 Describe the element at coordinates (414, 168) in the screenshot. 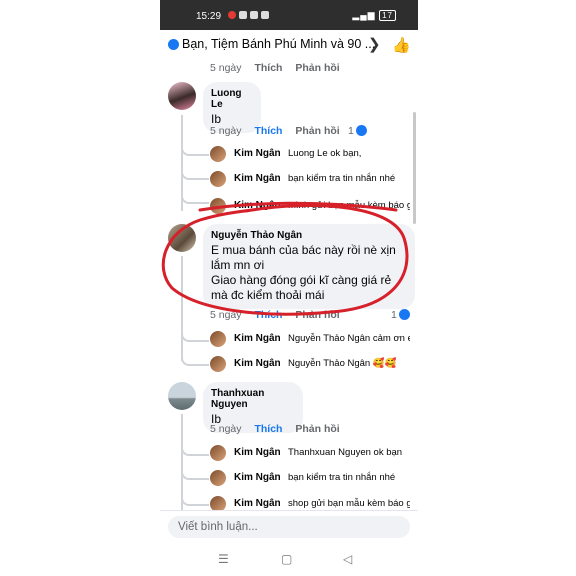

I see `scrollbar` at that location.